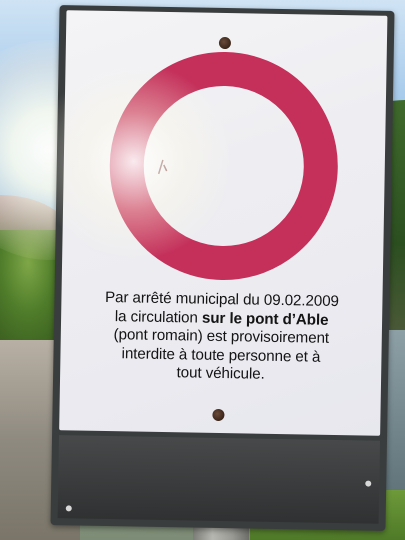 This screenshot has height=540, width=405. Describe the element at coordinates (368, 483) in the screenshot. I see `plate-rivet-right` at that location.